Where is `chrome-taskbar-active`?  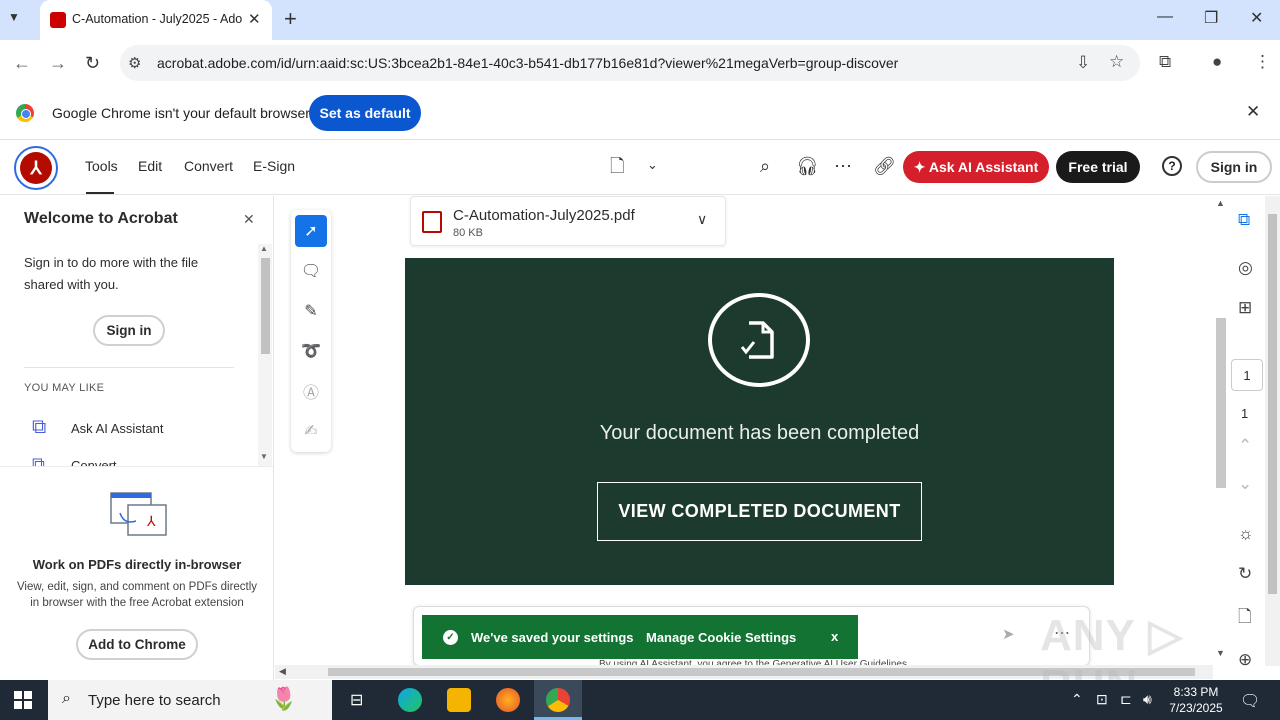 chrome-taskbar-active is located at coordinates (558, 700).